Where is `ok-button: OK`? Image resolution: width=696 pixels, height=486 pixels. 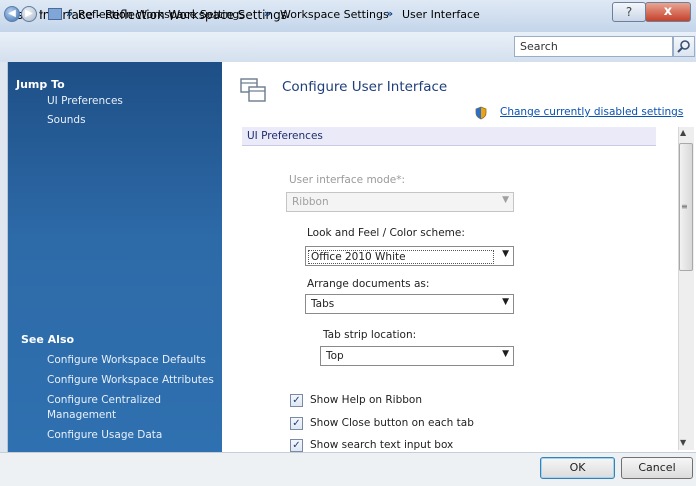
ok-button: OK is located at coordinates (577, 468).